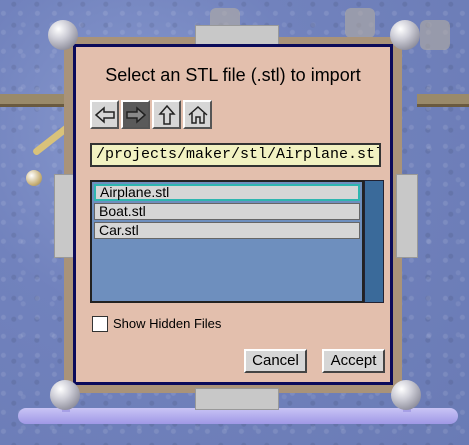 The width and height of the screenshot is (469, 445). I want to click on frame-handle-right, so click(407, 216).